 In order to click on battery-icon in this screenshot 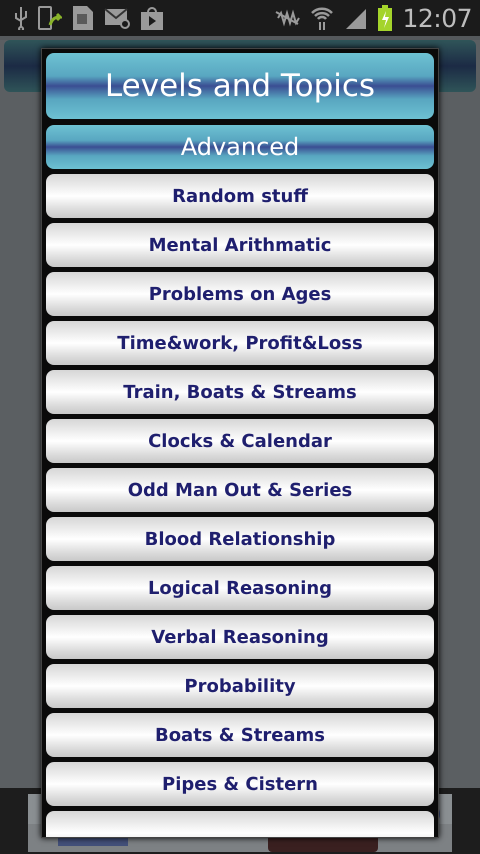, I will do `click(385, 18)`.